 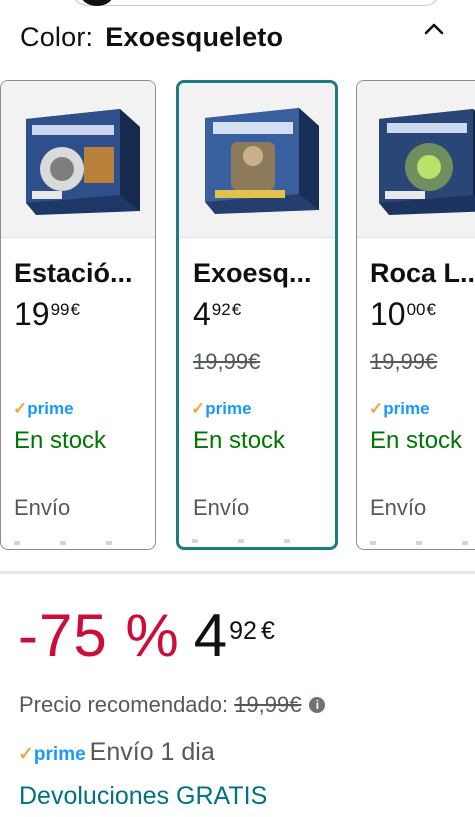 I want to click on info-icon: i, so click(x=317, y=705).